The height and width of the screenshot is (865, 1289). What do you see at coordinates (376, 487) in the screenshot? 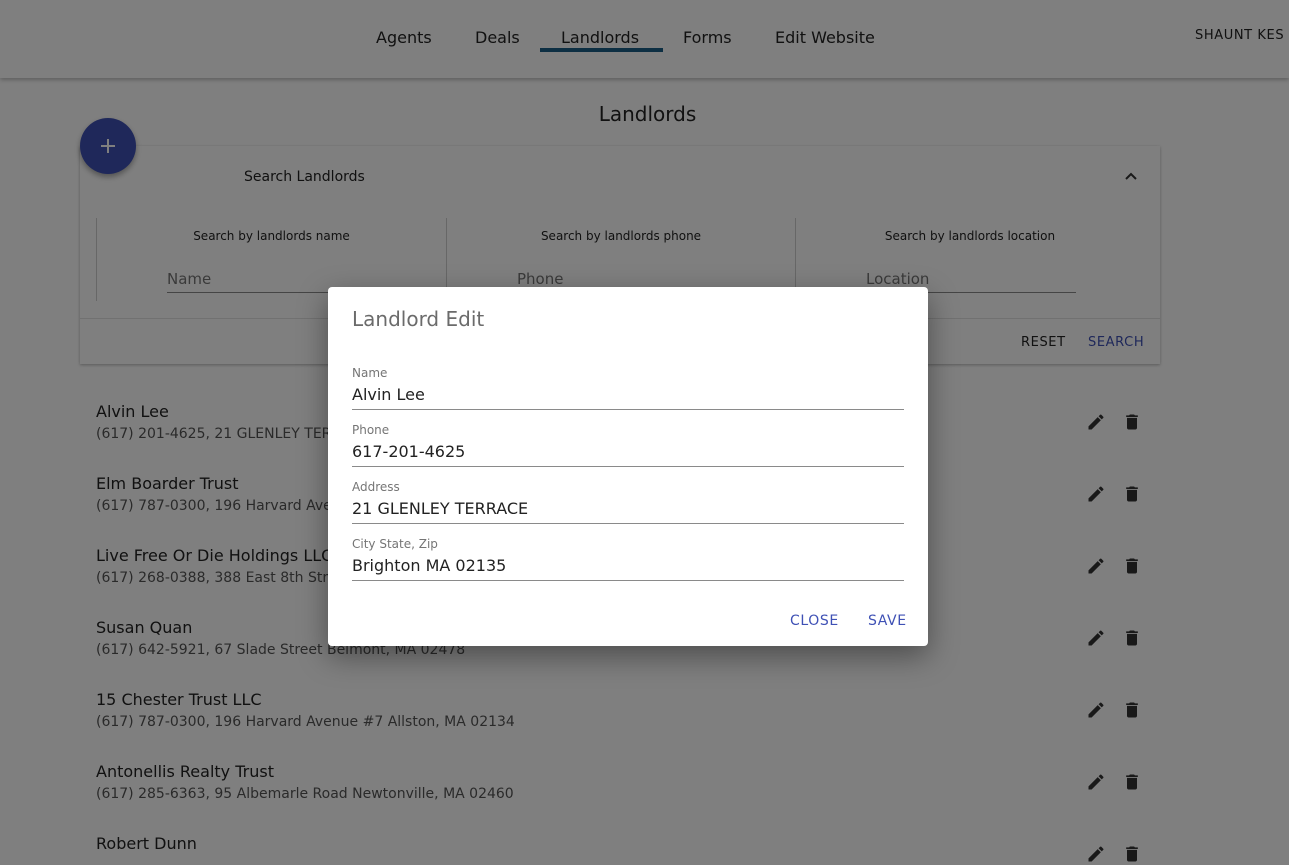
I see `address-field-label: Address` at bounding box center [376, 487].